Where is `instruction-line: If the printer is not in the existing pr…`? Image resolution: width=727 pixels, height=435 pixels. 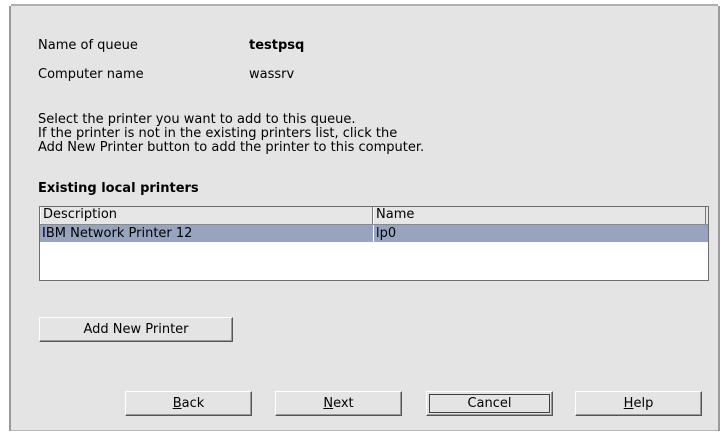
instruction-line: If the printer is not in the existing pr… is located at coordinates (218, 133).